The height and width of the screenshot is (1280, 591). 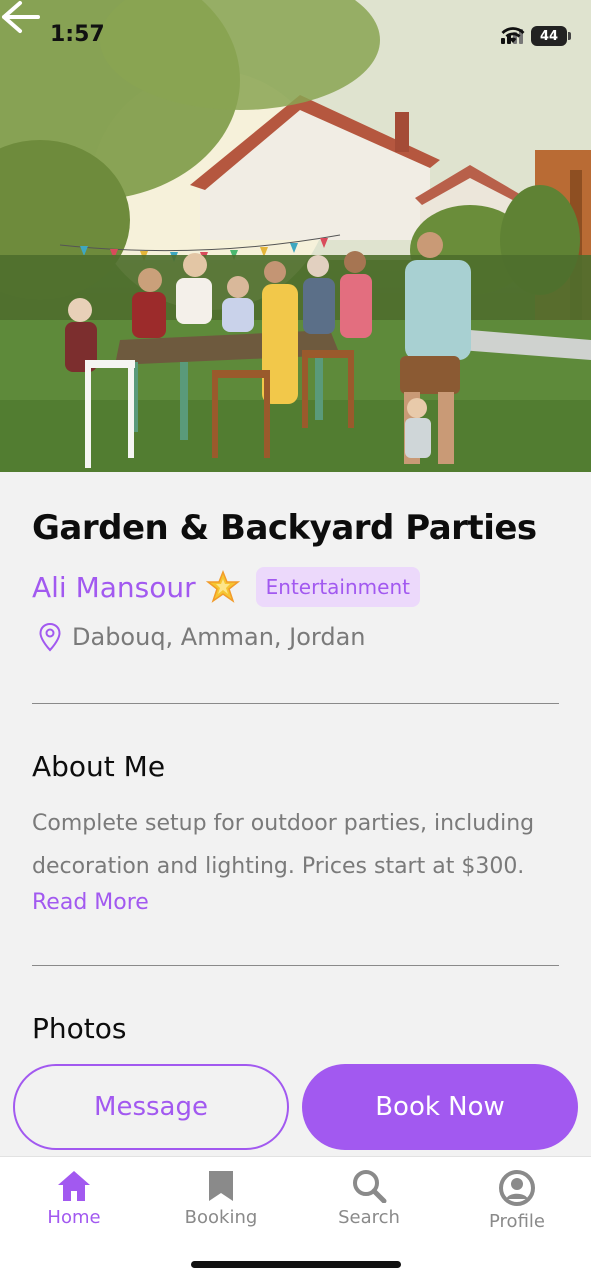 What do you see at coordinates (517, 1221) in the screenshot?
I see `tab-label: Profile` at bounding box center [517, 1221].